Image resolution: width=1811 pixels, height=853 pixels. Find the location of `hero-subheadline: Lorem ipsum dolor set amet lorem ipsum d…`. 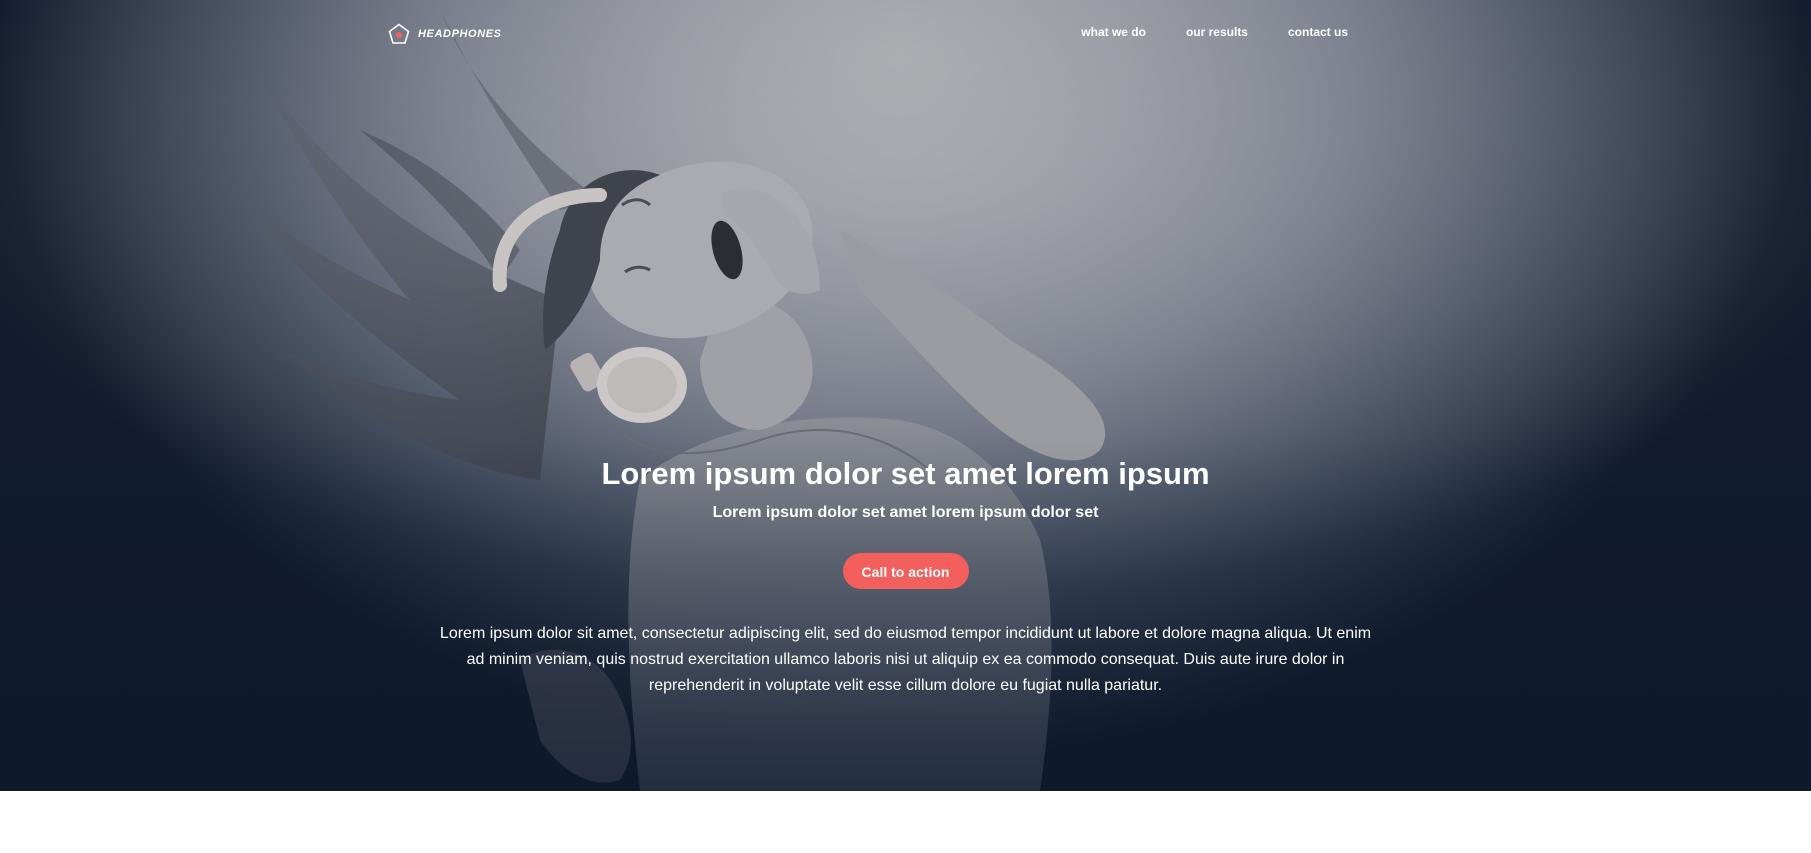

hero-subheadline: Lorem ipsum dolor set amet lorem ipsum d… is located at coordinates (905, 512).